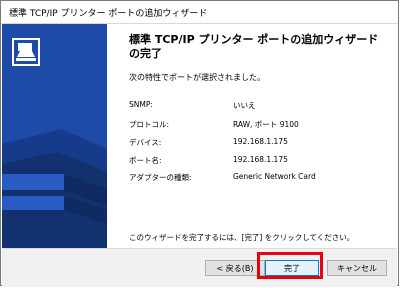  Describe the element at coordinates (357, 268) in the screenshot. I see `cancel-button: キャンセル` at that location.